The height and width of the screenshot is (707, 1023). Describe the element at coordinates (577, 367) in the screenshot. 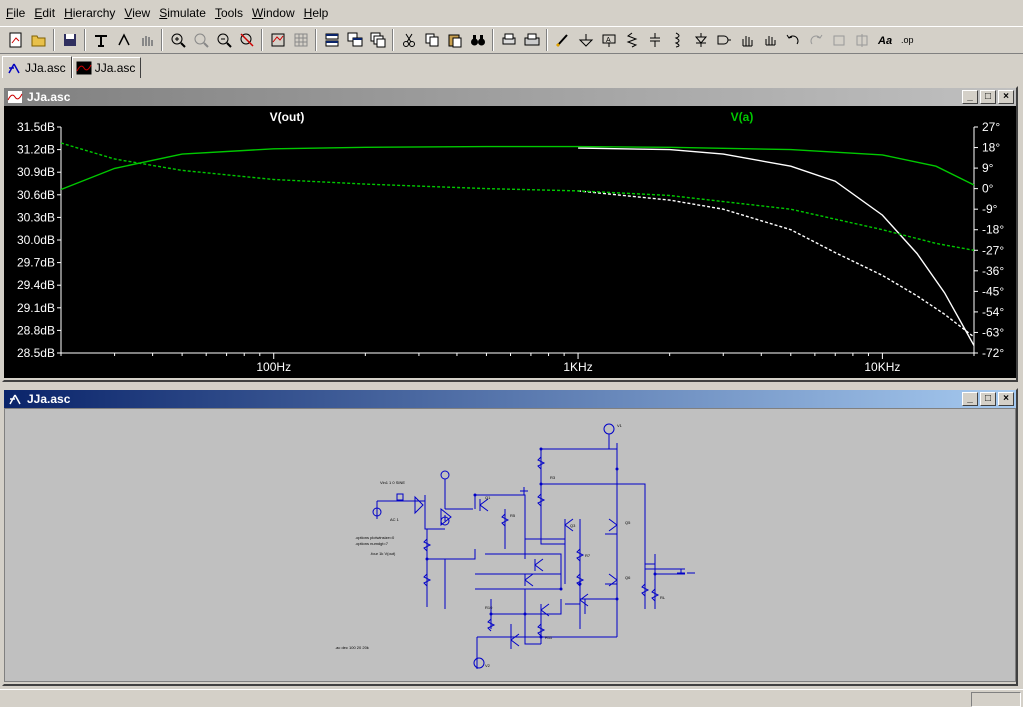

I see `x-tick-label: 1KHz` at that location.